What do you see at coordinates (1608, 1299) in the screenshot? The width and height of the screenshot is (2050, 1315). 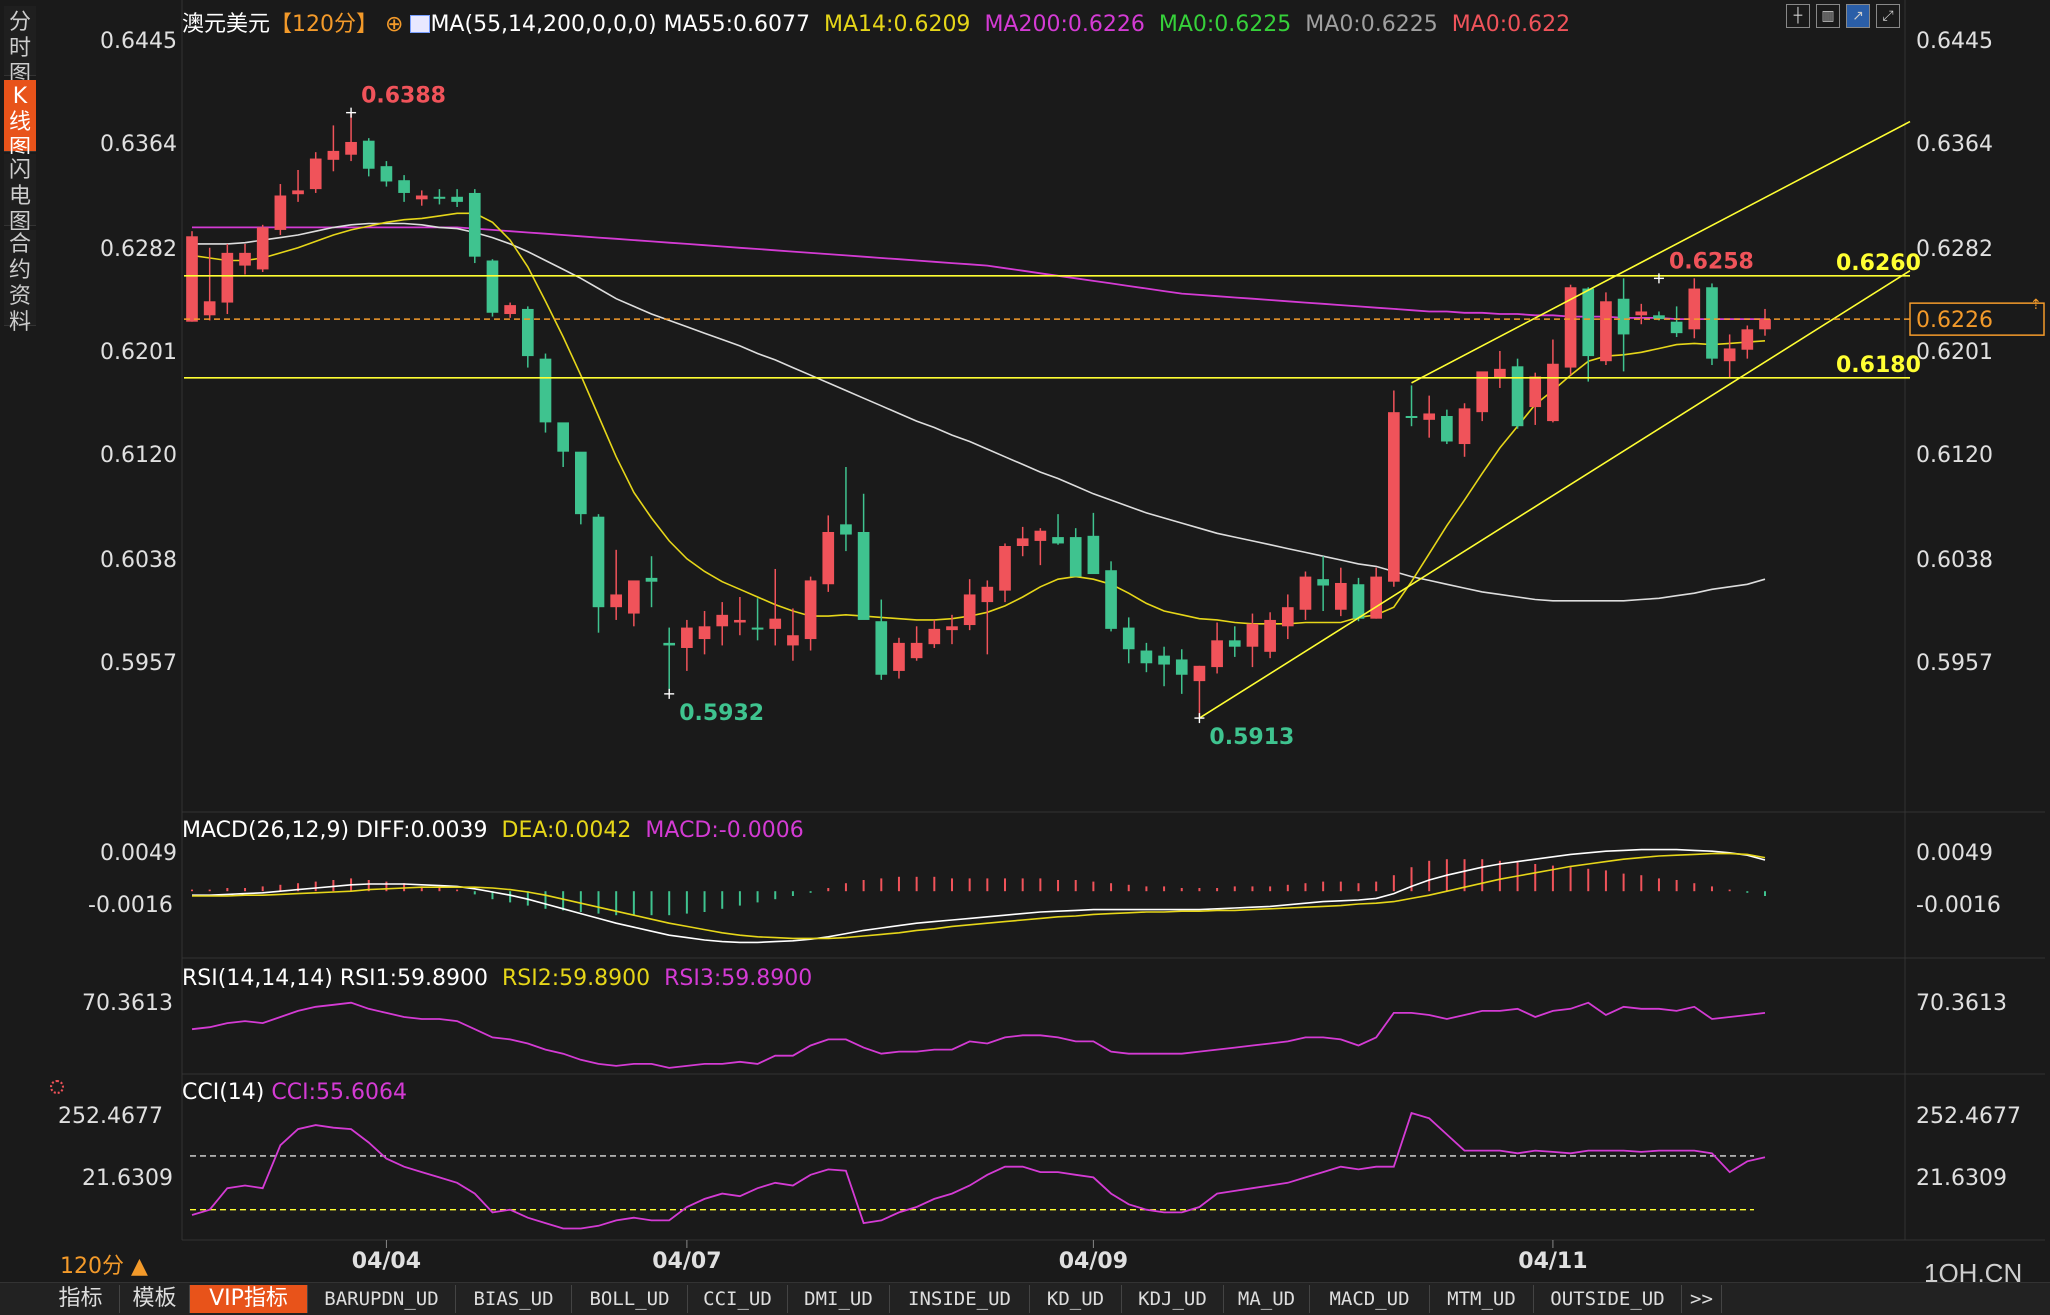 I see `indicator-tab-outside-ud: OUTSIDE_UD` at bounding box center [1608, 1299].